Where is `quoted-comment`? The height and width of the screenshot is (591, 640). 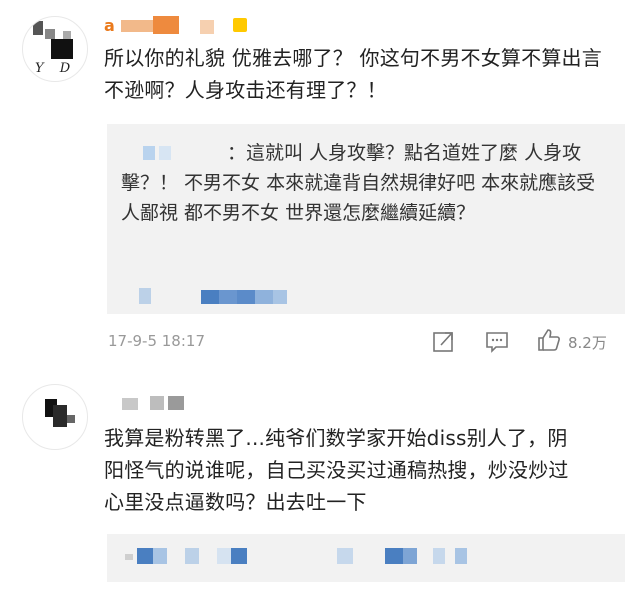 quoted-comment is located at coordinates (366, 558).